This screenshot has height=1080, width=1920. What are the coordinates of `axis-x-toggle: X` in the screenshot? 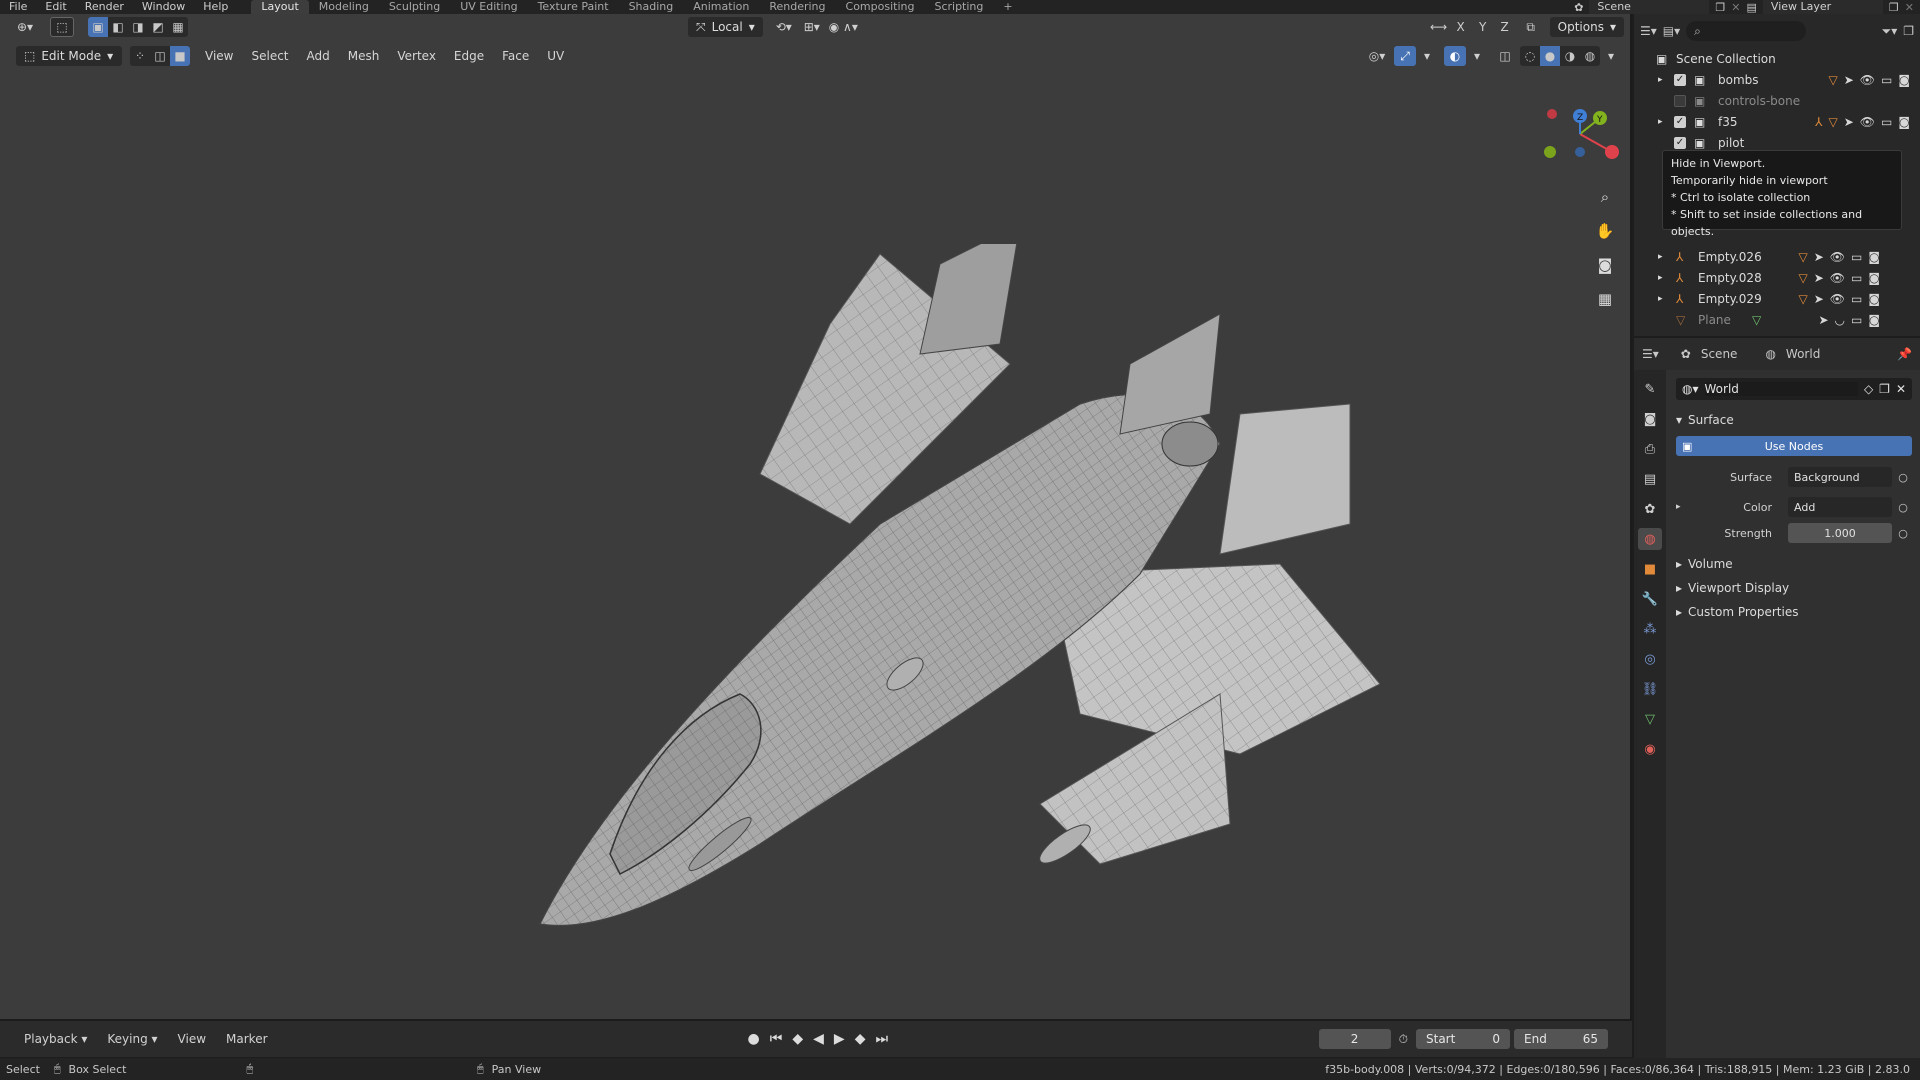 It's located at (1461, 27).